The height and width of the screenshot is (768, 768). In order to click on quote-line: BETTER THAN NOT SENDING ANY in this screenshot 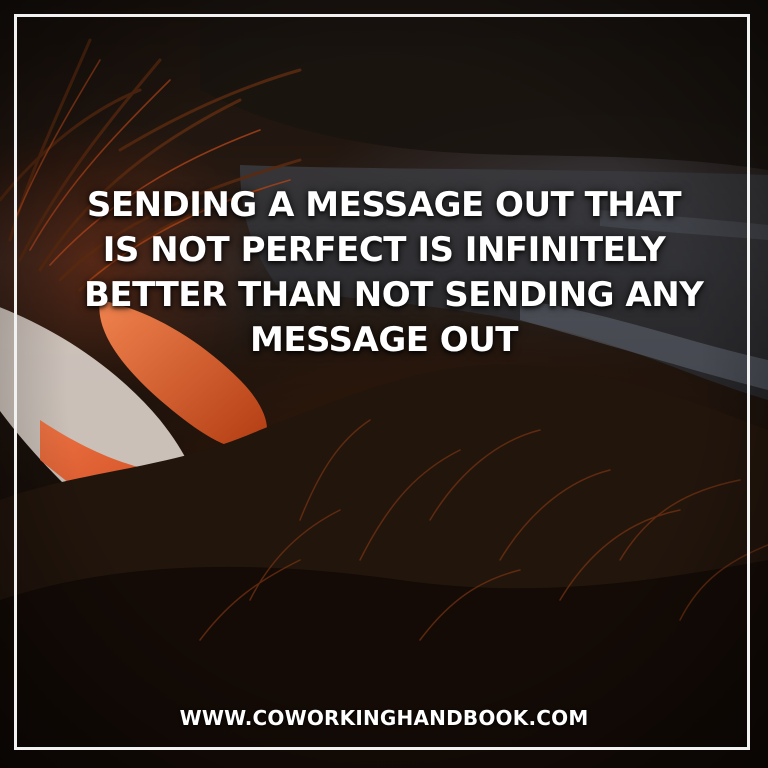, I will do `click(394, 295)`.